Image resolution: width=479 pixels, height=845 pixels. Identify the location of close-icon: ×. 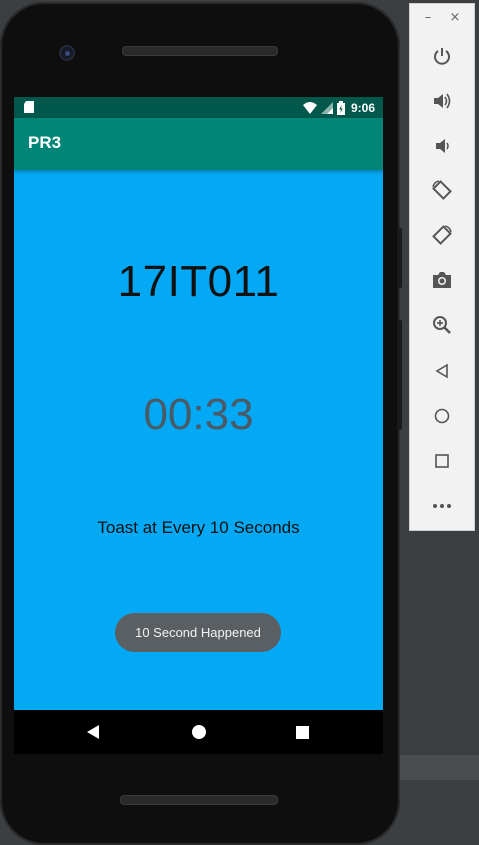
(455, 18).